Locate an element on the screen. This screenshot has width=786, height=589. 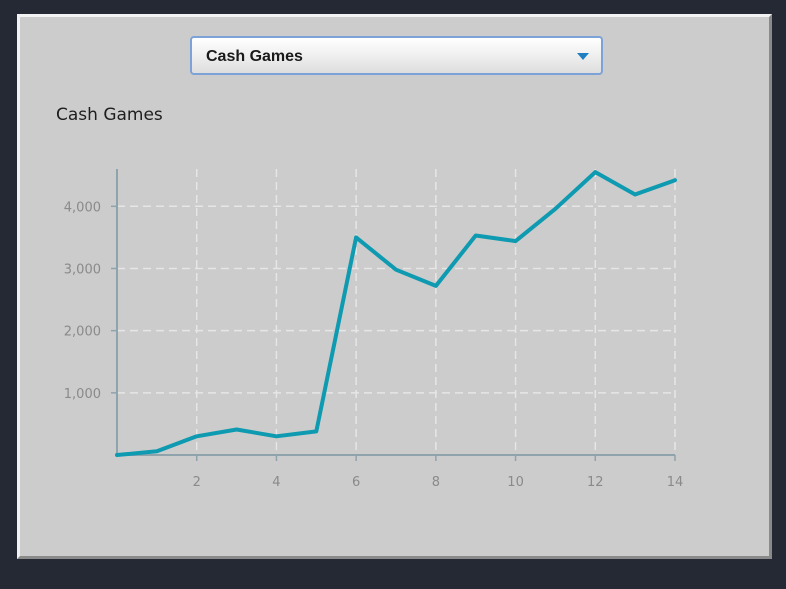
x-tick-label: 12 is located at coordinates (595, 482).